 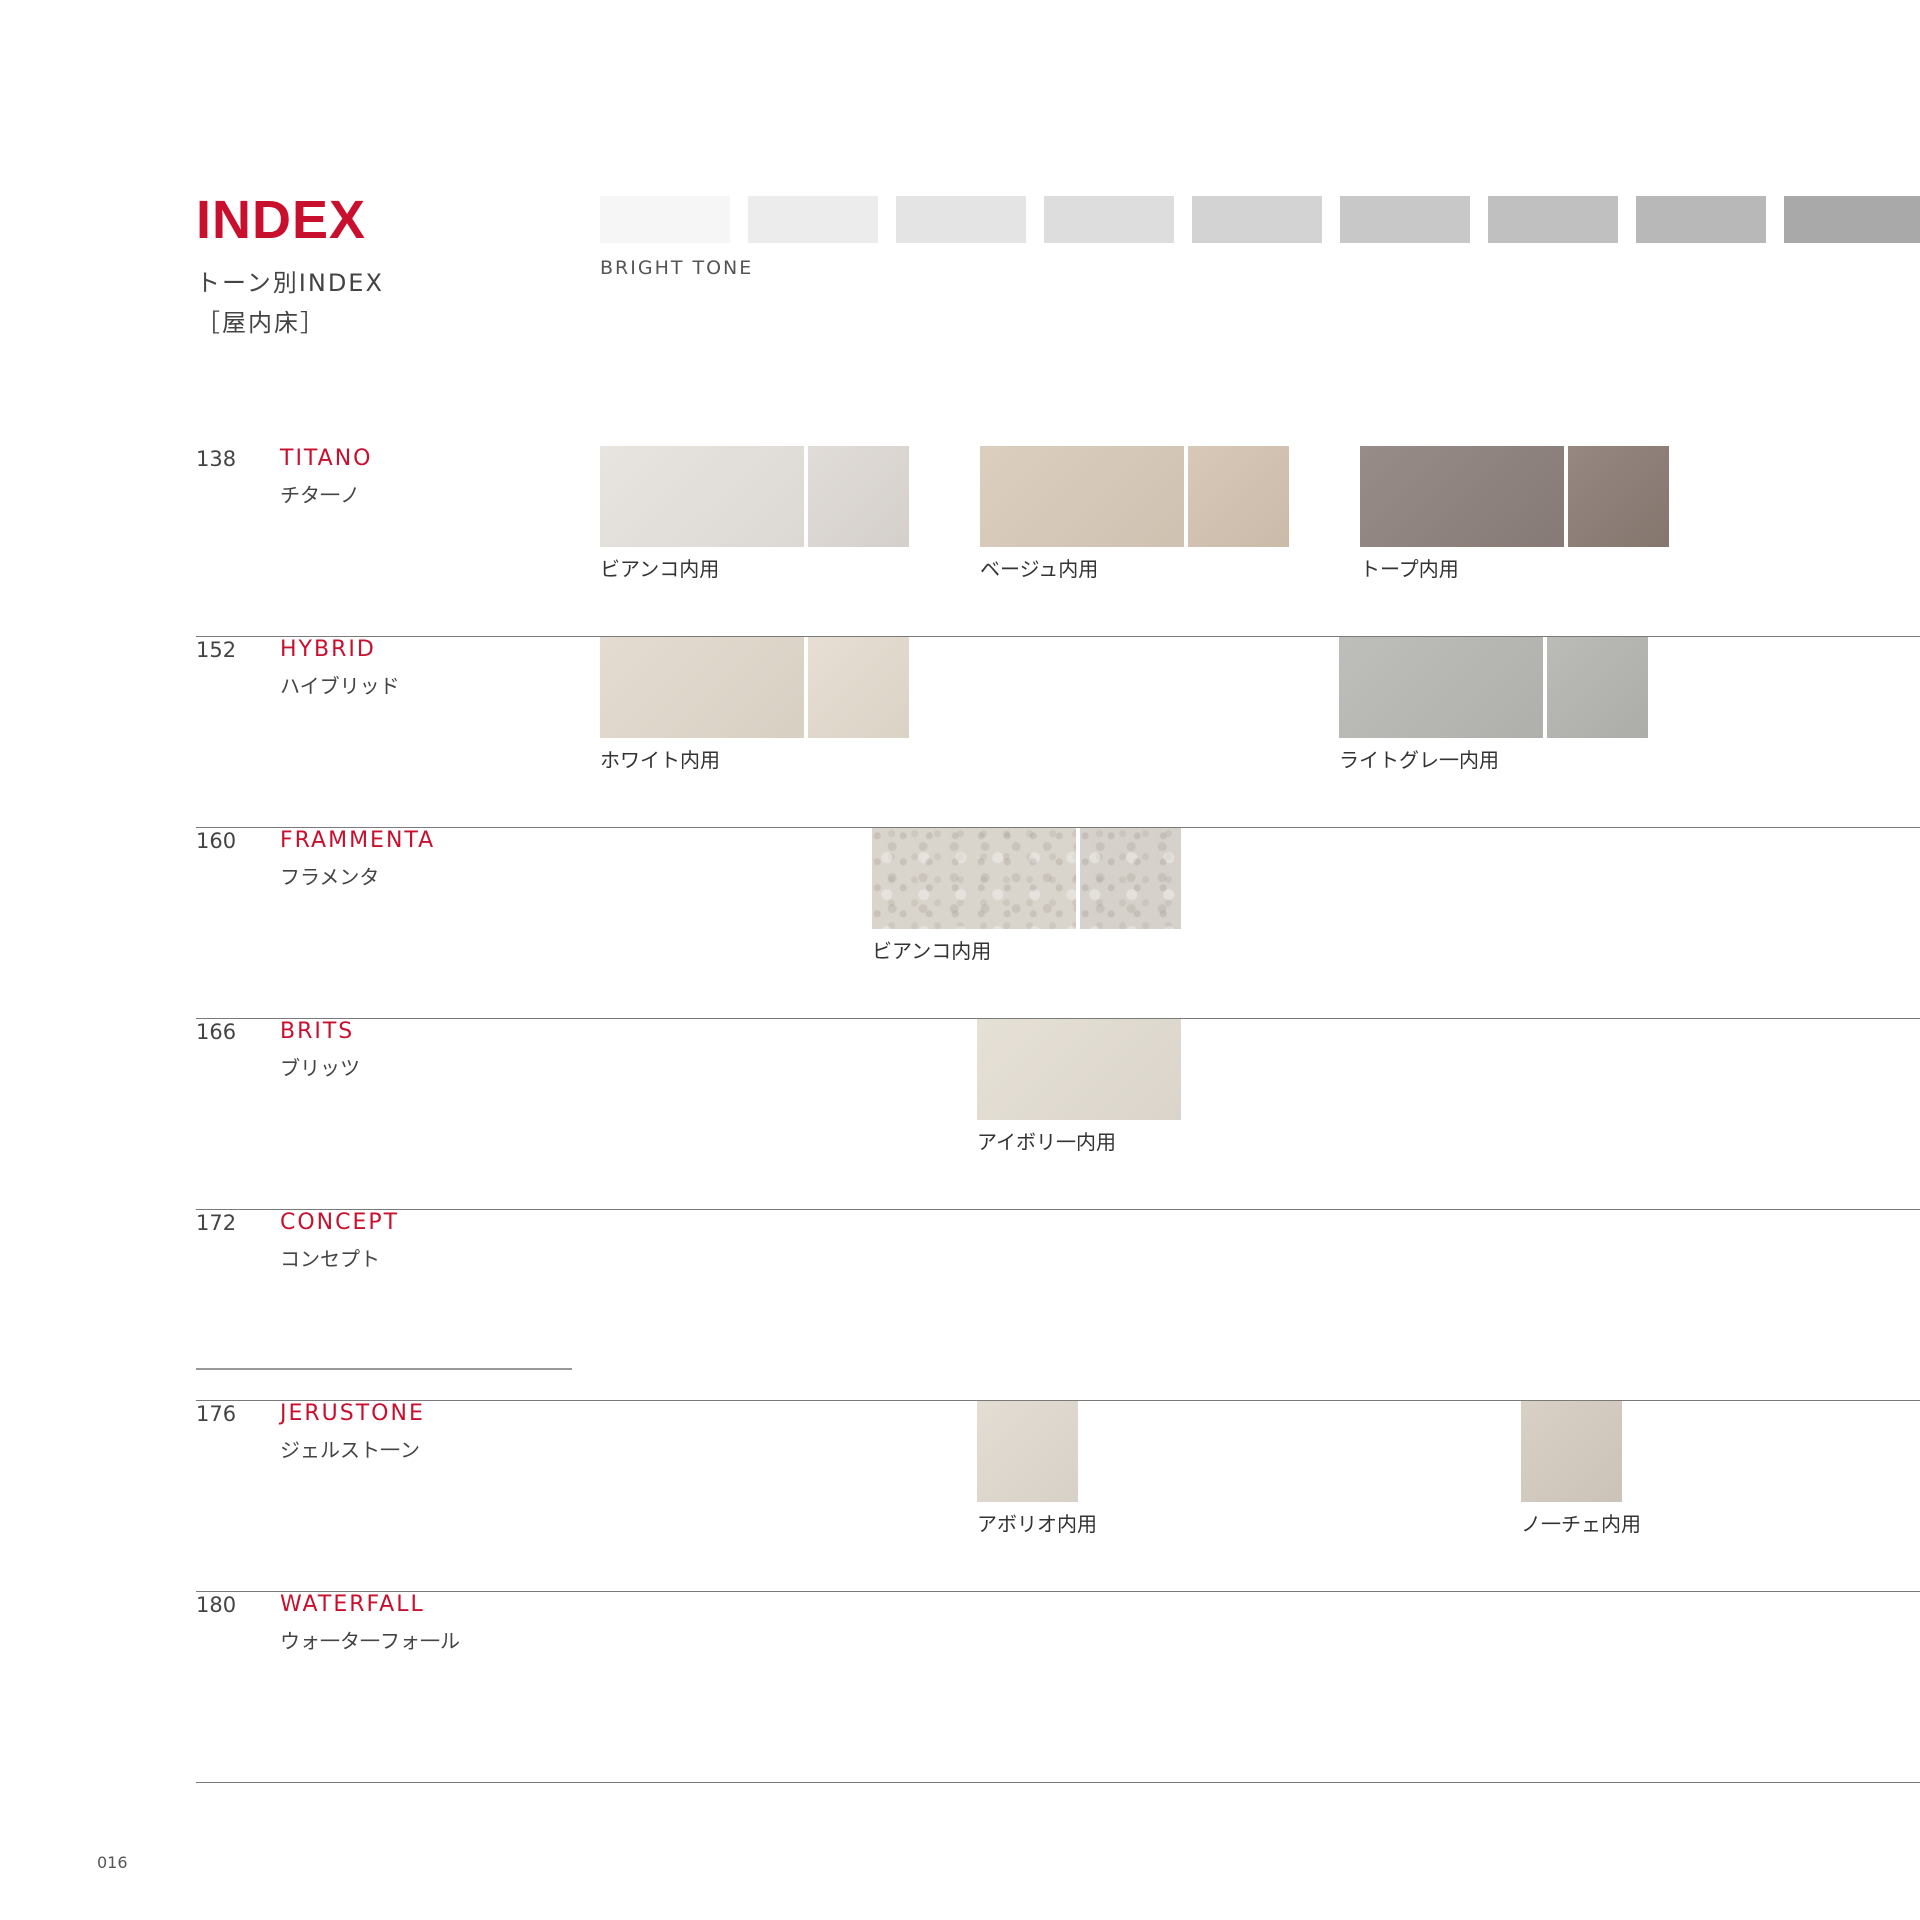 I want to click on series-name: WATERFALL, so click(x=352, y=1604).